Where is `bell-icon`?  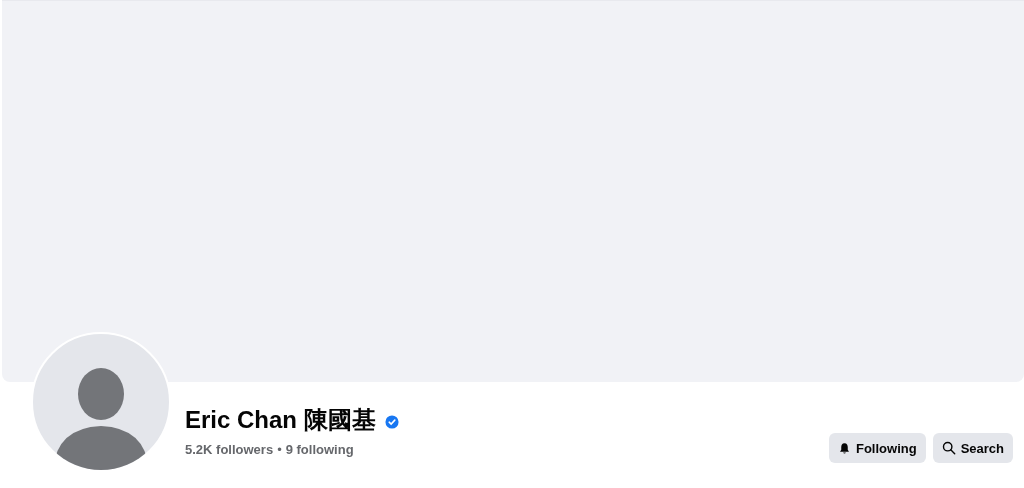 bell-icon is located at coordinates (844, 448).